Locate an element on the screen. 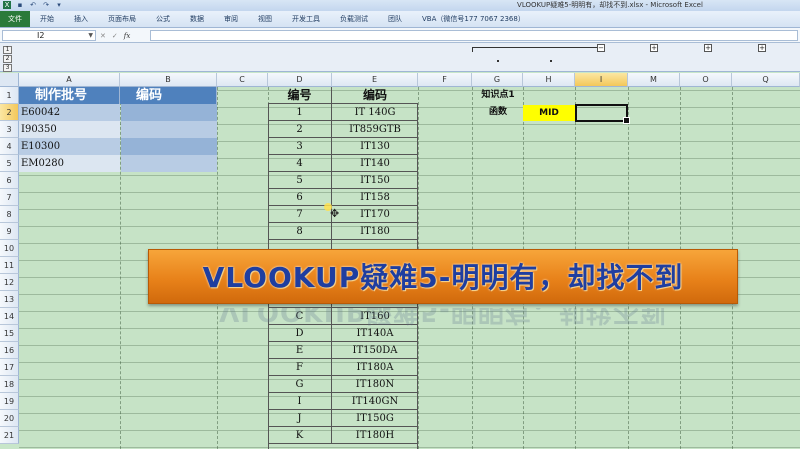  column-header-q: Q is located at coordinates (766, 80).